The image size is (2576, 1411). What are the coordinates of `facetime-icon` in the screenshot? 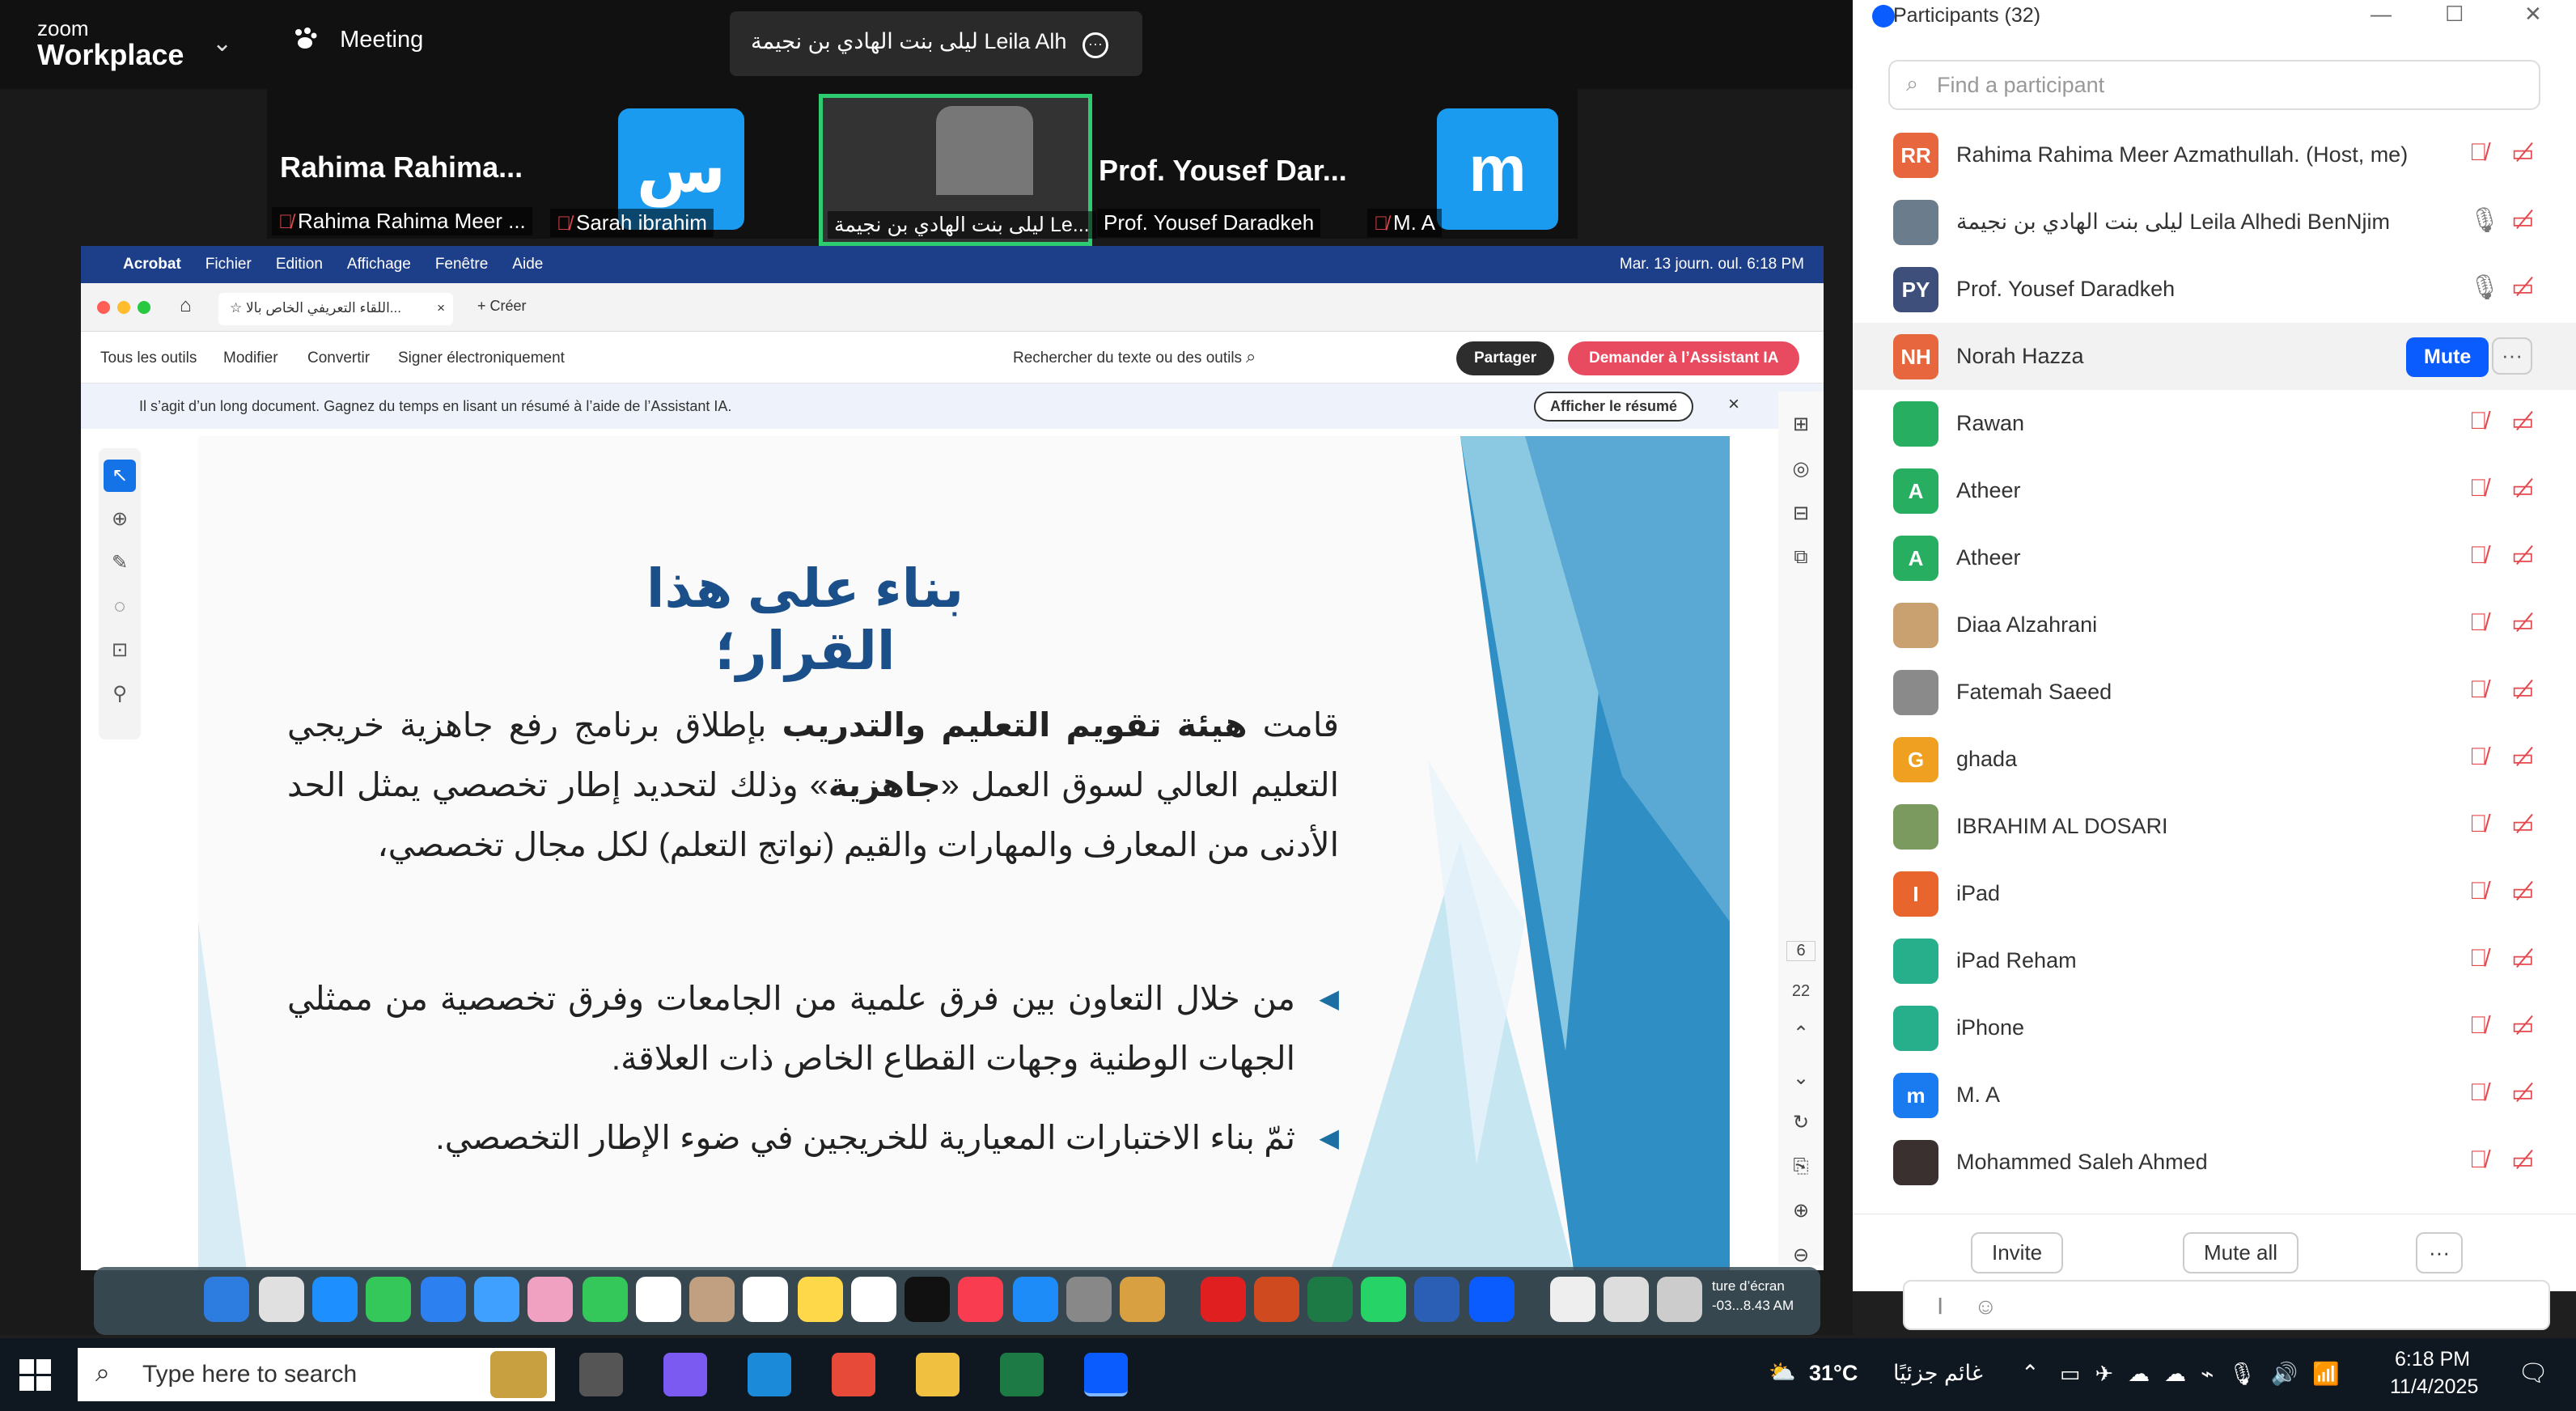 It's located at (605, 1299).